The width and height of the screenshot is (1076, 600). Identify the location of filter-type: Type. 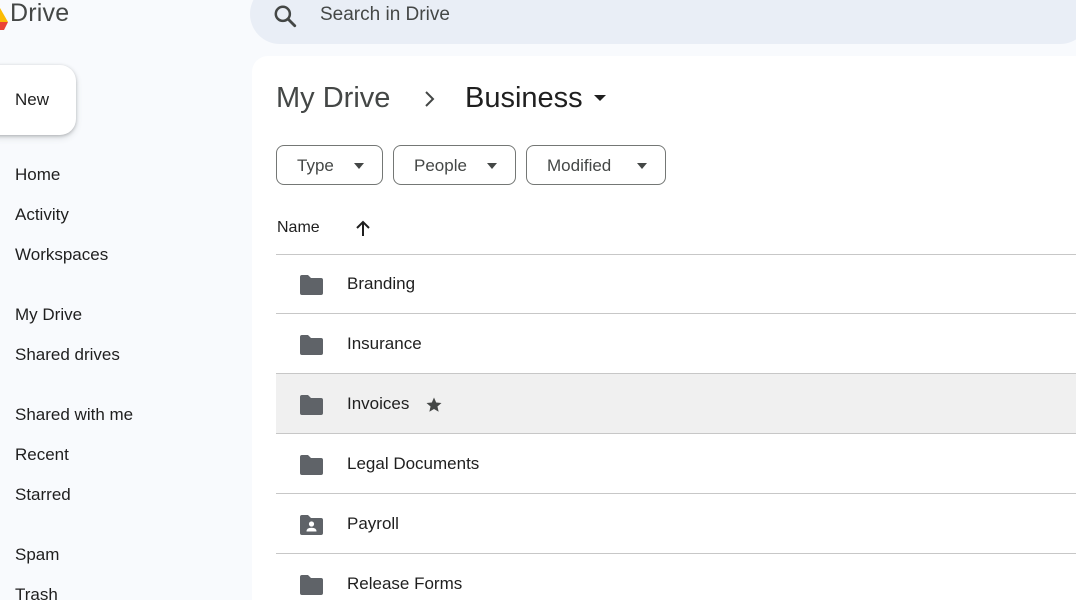
(329, 165).